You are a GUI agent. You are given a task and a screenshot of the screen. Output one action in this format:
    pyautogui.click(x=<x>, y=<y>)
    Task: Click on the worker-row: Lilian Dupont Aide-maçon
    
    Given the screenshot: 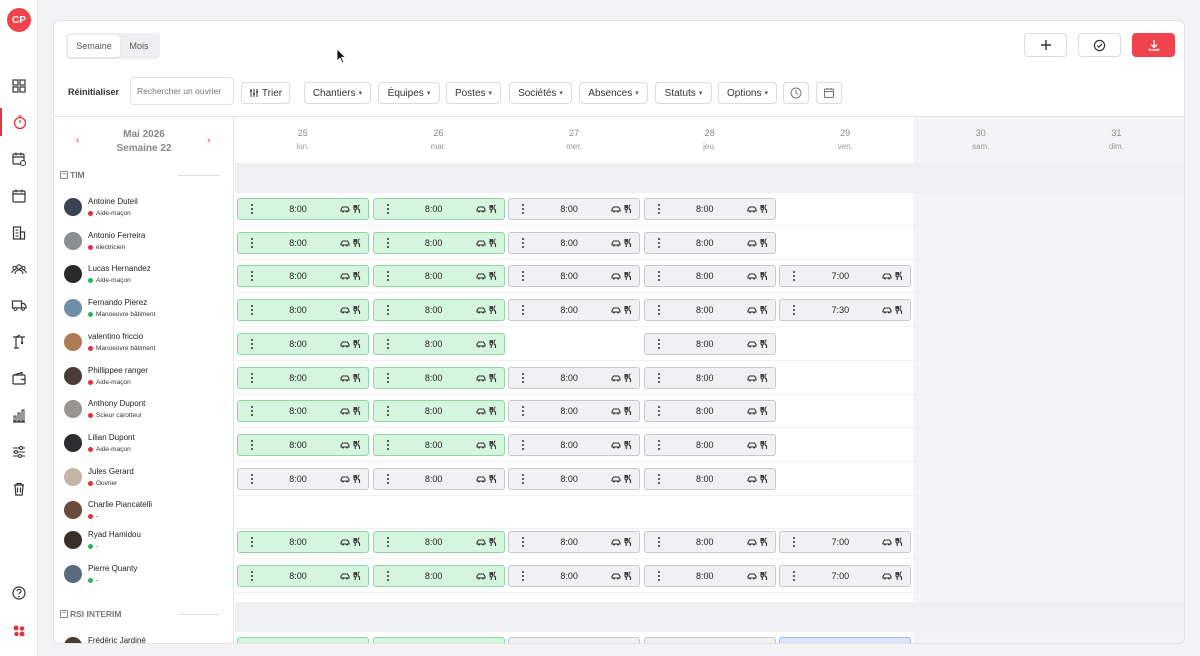 What is the action you would take?
    pyautogui.click(x=144, y=446)
    